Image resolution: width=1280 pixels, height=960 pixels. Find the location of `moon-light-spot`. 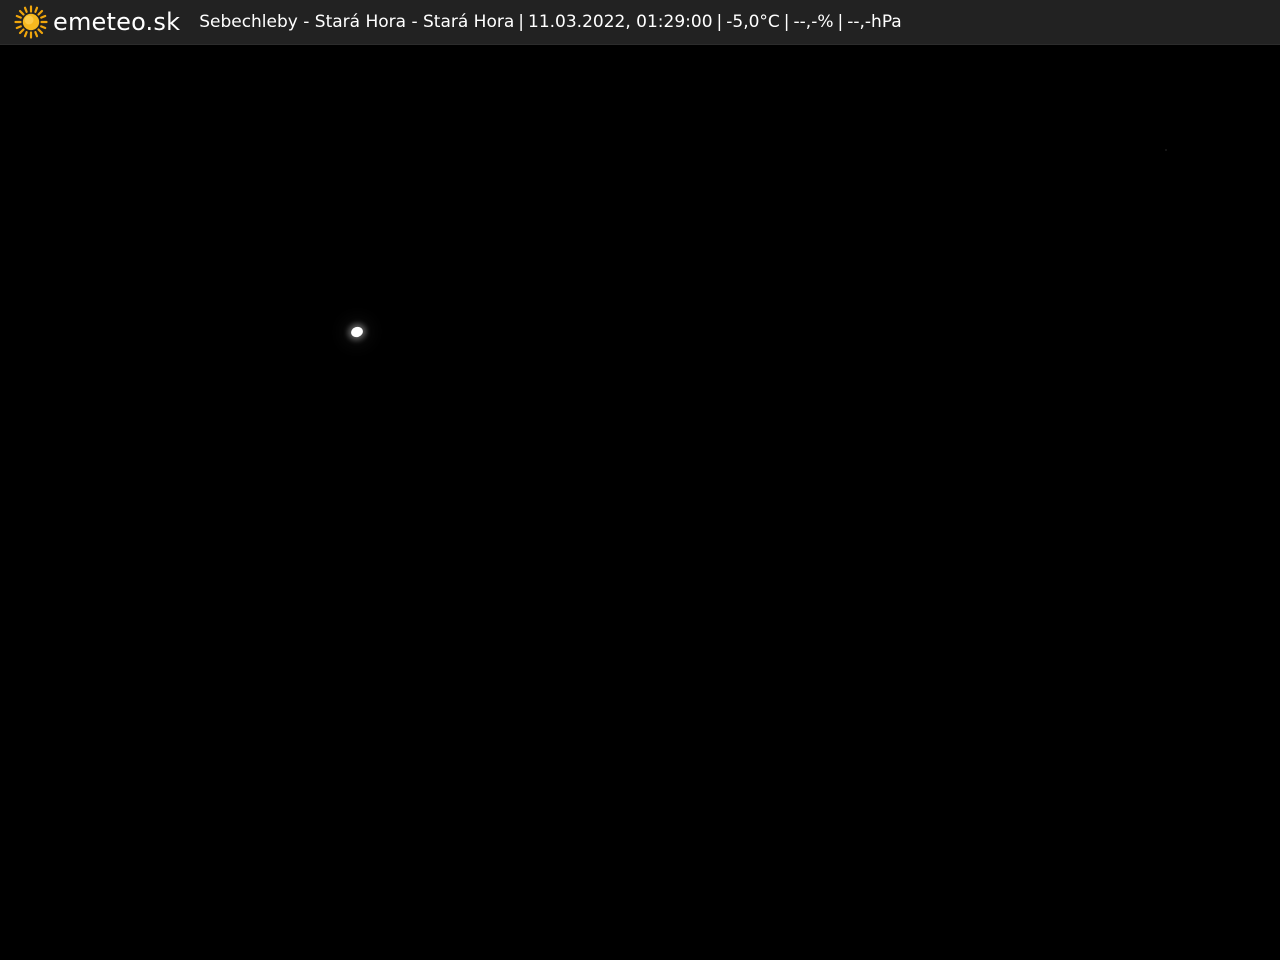

moon-light-spot is located at coordinates (357, 332).